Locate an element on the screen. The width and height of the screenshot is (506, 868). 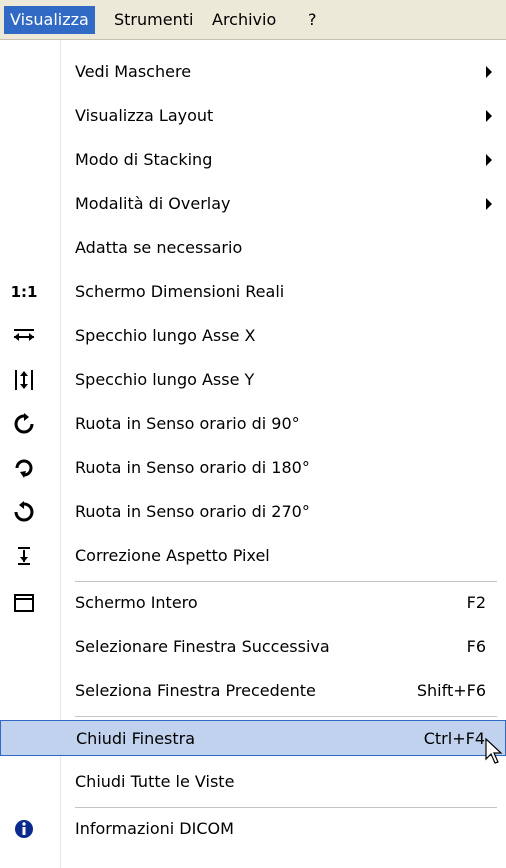
menu-item-finestra-precedente: Seleziona Finestra Precedente Shift+F6 is located at coordinates (253, 691).